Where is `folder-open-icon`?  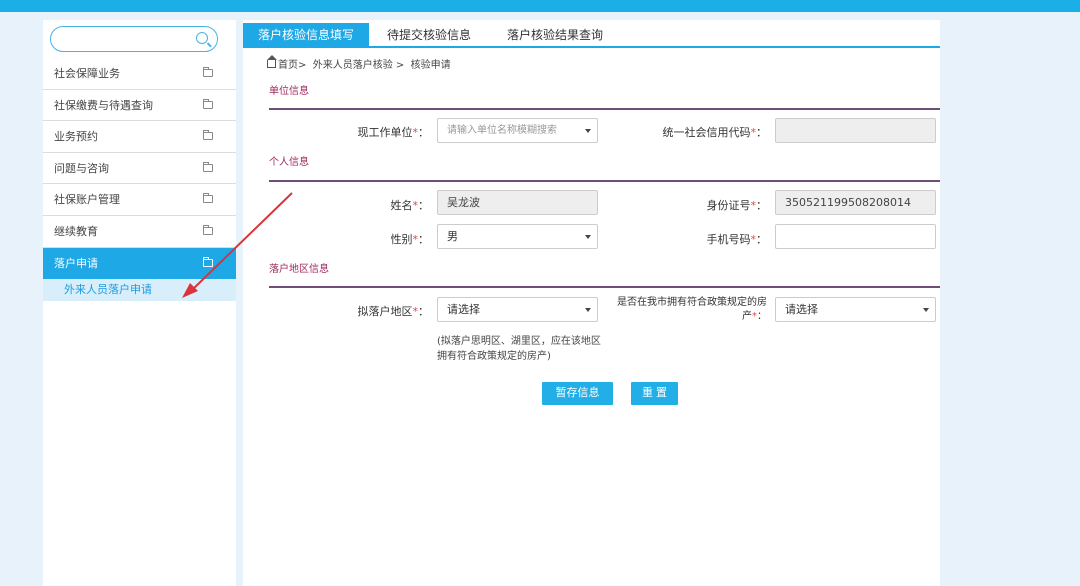 folder-open-icon is located at coordinates (208, 261).